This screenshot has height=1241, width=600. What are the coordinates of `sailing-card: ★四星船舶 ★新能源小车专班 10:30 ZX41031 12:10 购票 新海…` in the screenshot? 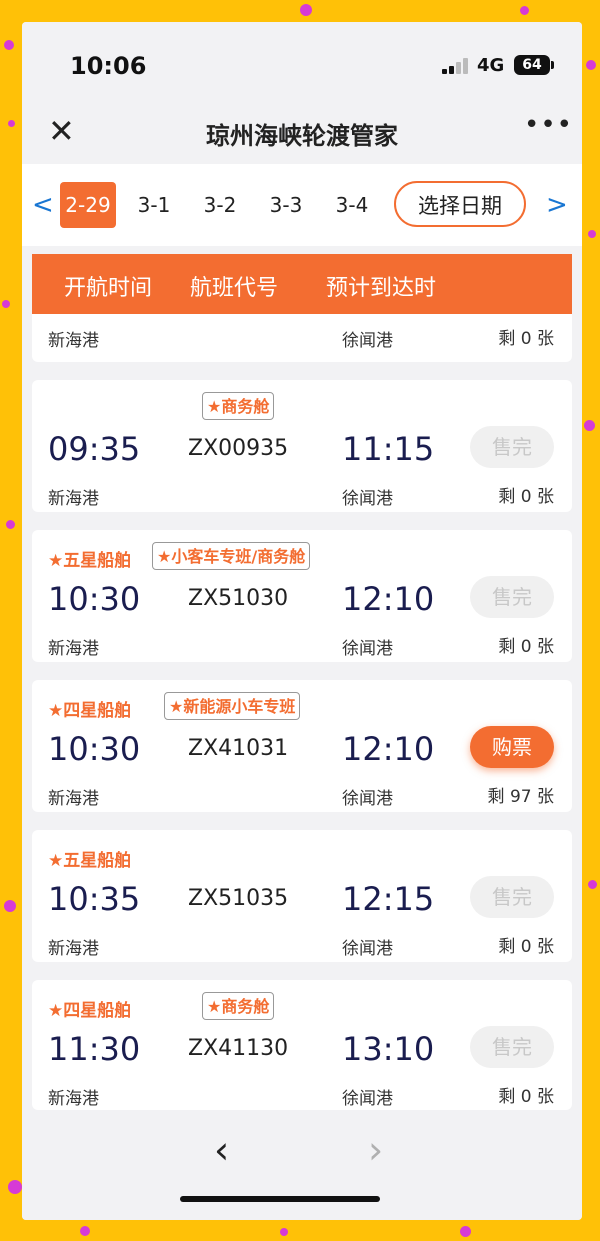 It's located at (302, 746).